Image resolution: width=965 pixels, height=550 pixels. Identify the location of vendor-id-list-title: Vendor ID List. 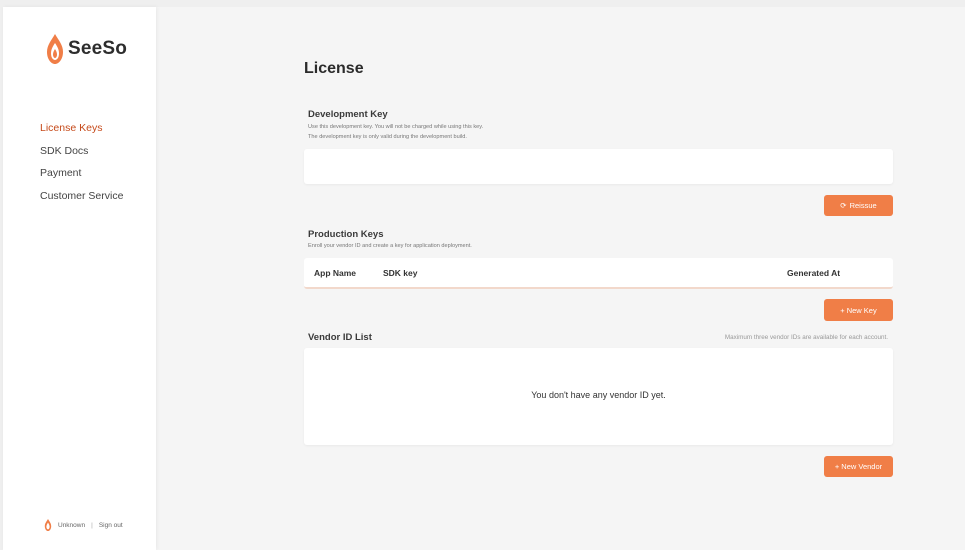
(340, 337).